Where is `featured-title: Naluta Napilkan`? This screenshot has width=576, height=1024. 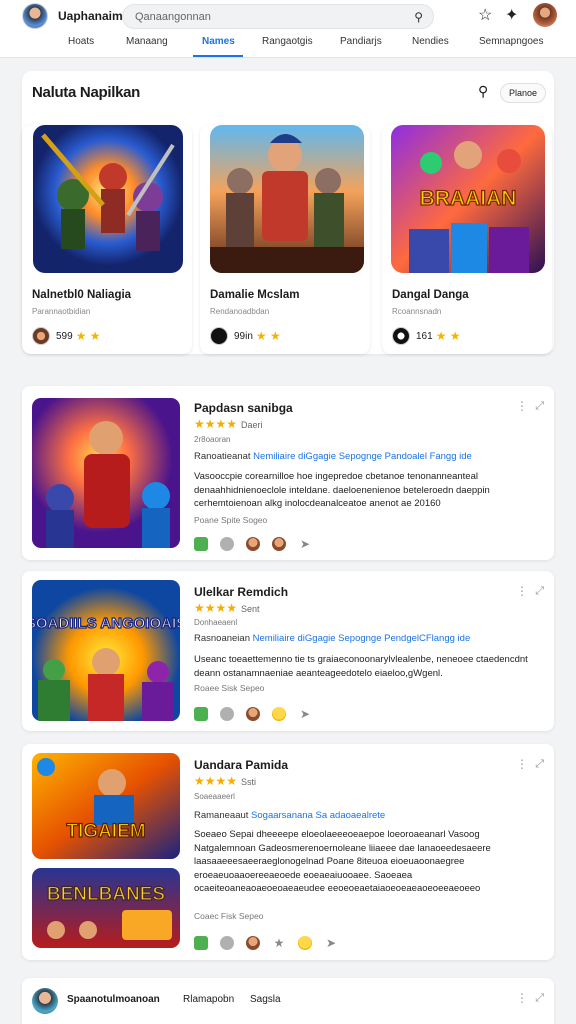 featured-title: Naluta Napilkan is located at coordinates (86, 92).